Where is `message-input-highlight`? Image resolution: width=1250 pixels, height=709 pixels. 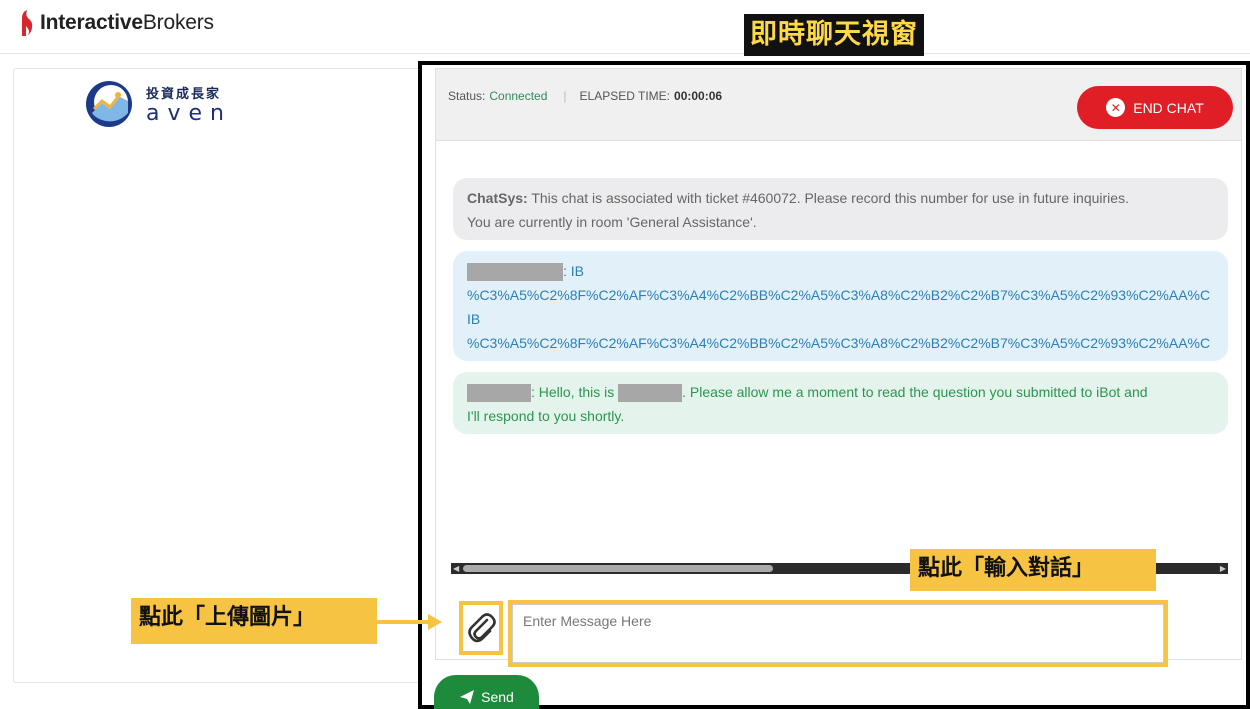 message-input-highlight is located at coordinates (838, 633).